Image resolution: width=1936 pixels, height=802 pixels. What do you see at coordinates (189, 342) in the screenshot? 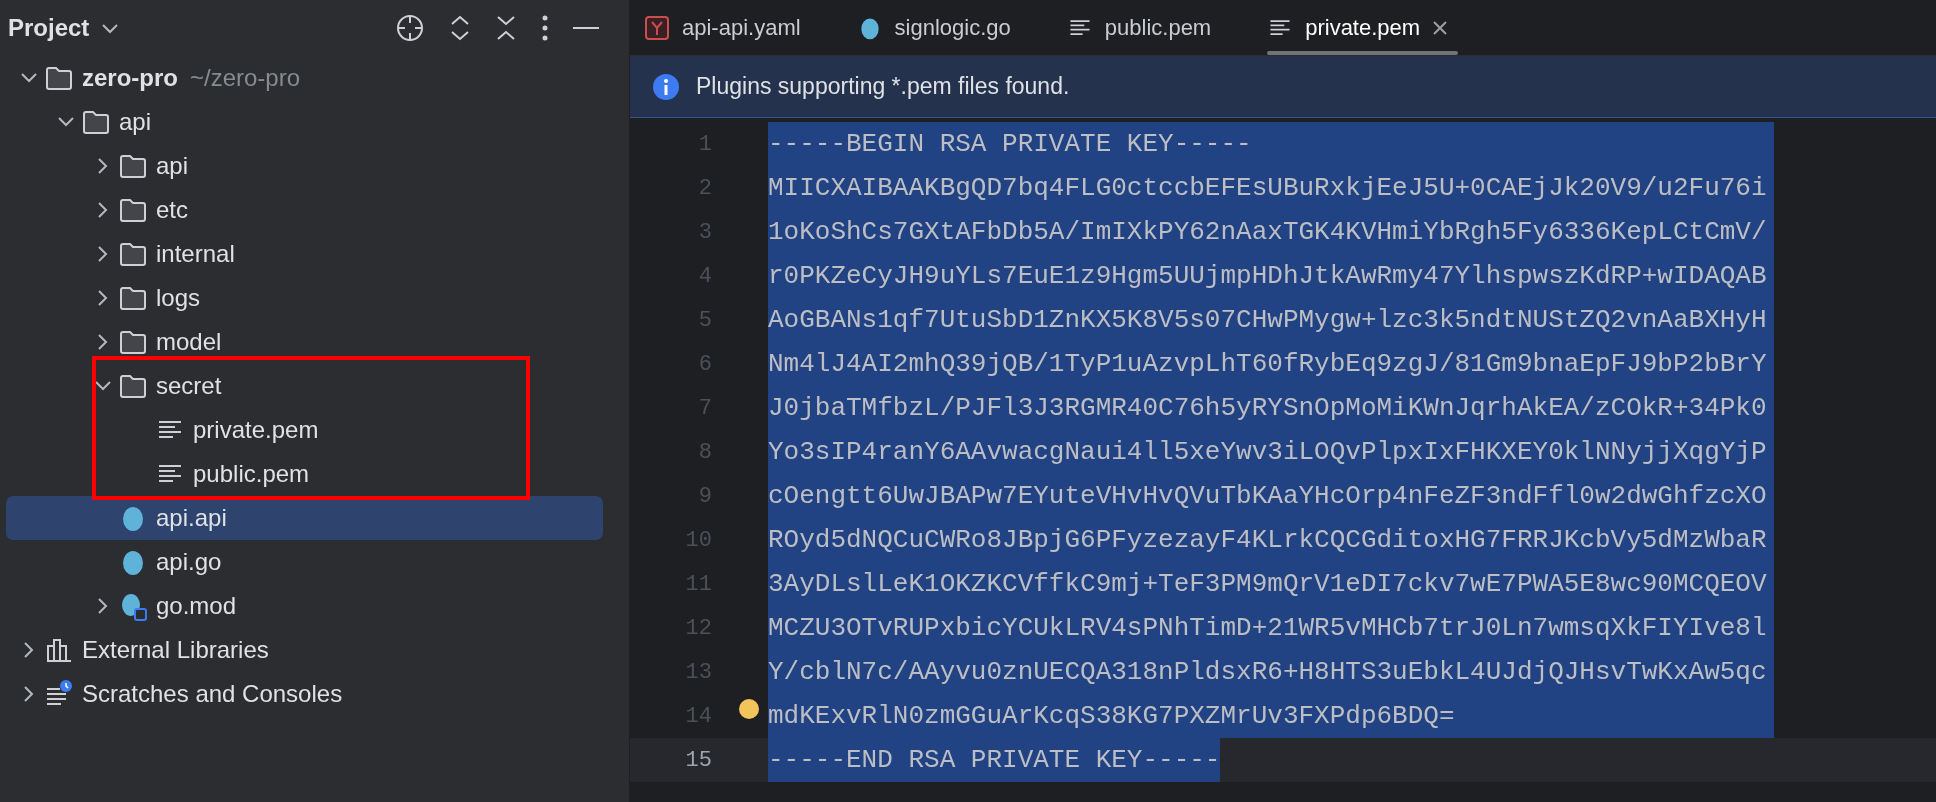
I see `item-label: model` at bounding box center [189, 342].